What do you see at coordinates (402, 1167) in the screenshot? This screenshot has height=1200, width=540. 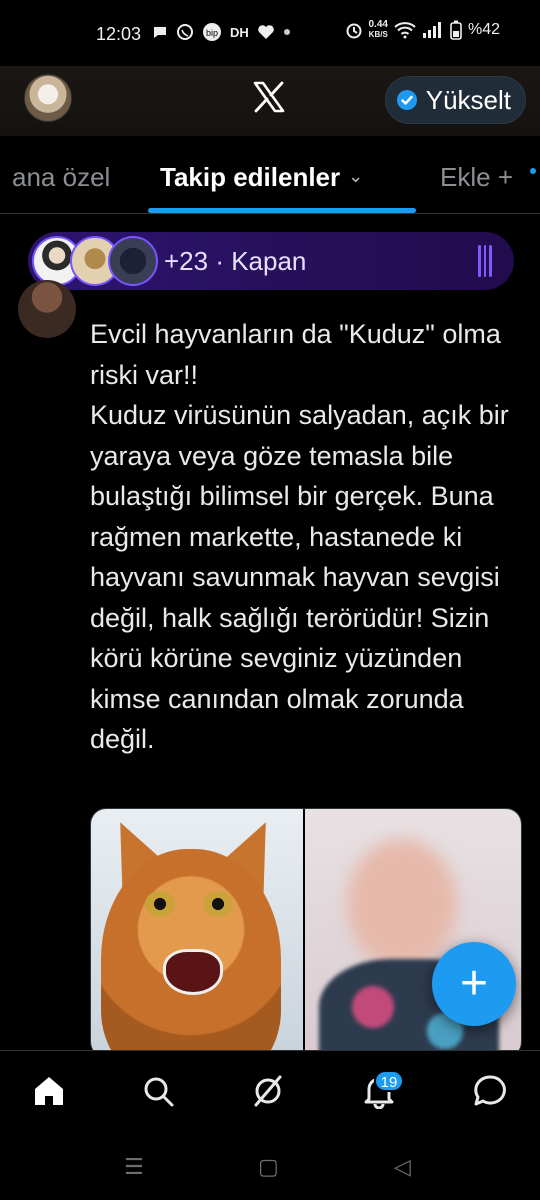 I see `system-back-button: ◁` at bounding box center [402, 1167].